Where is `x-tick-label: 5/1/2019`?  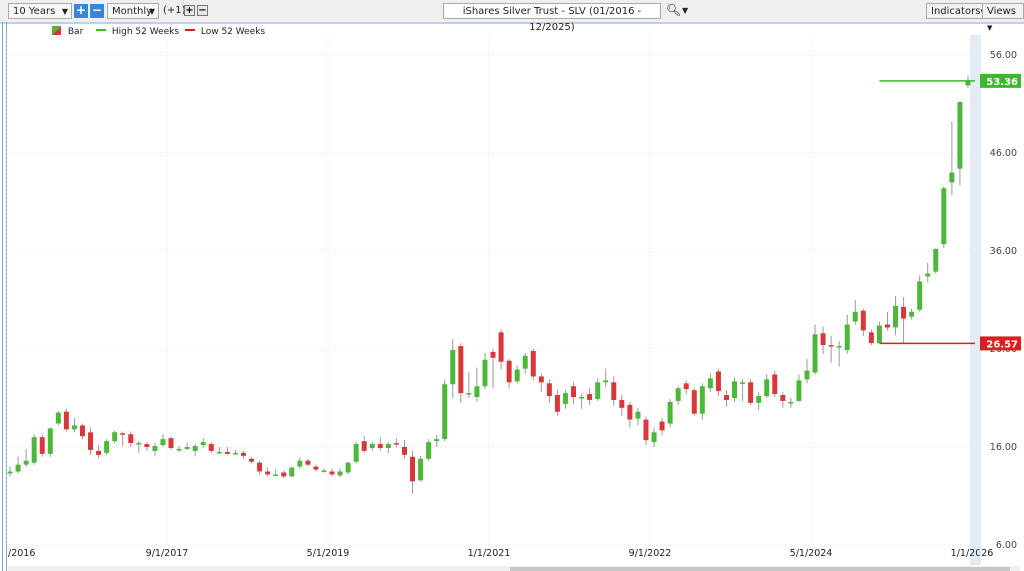
x-tick-label: 5/1/2019 is located at coordinates (328, 553).